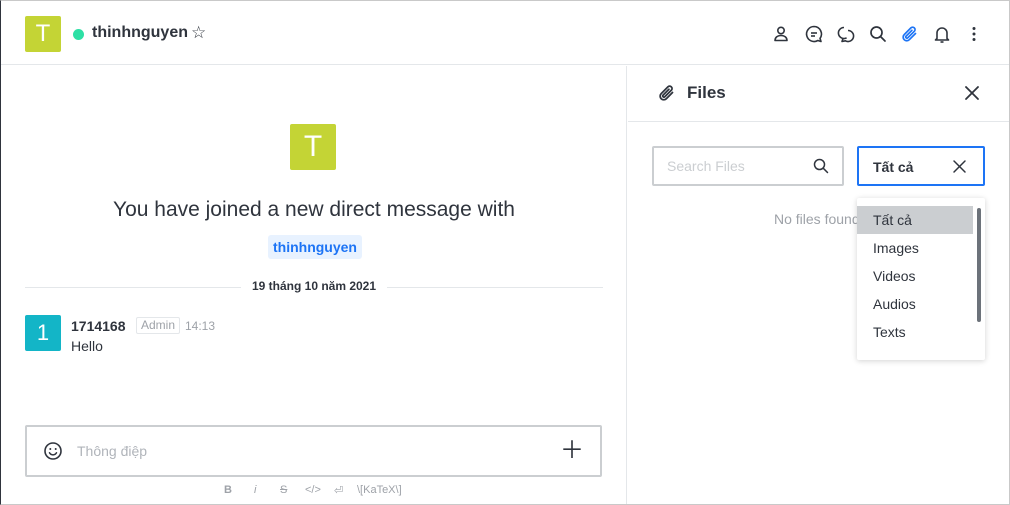 This screenshot has height=505, width=1010. I want to click on message-composer: ＋, so click(313, 451).